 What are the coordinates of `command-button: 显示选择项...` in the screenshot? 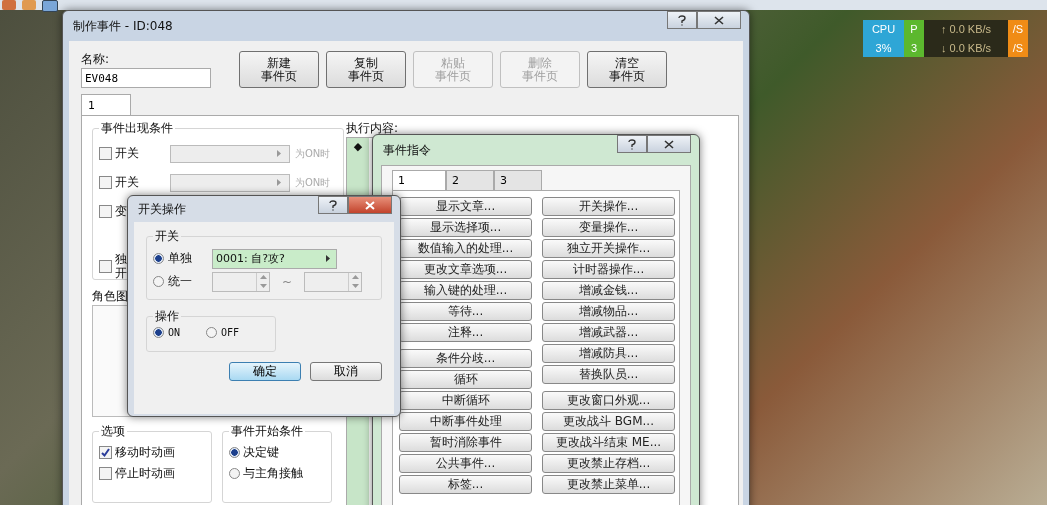 It's located at (465, 227).